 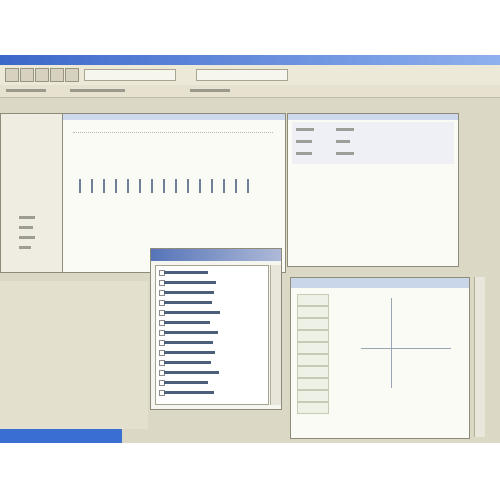 What do you see at coordinates (74, 355) in the screenshot?
I see `lower-left-pane` at bounding box center [74, 355].